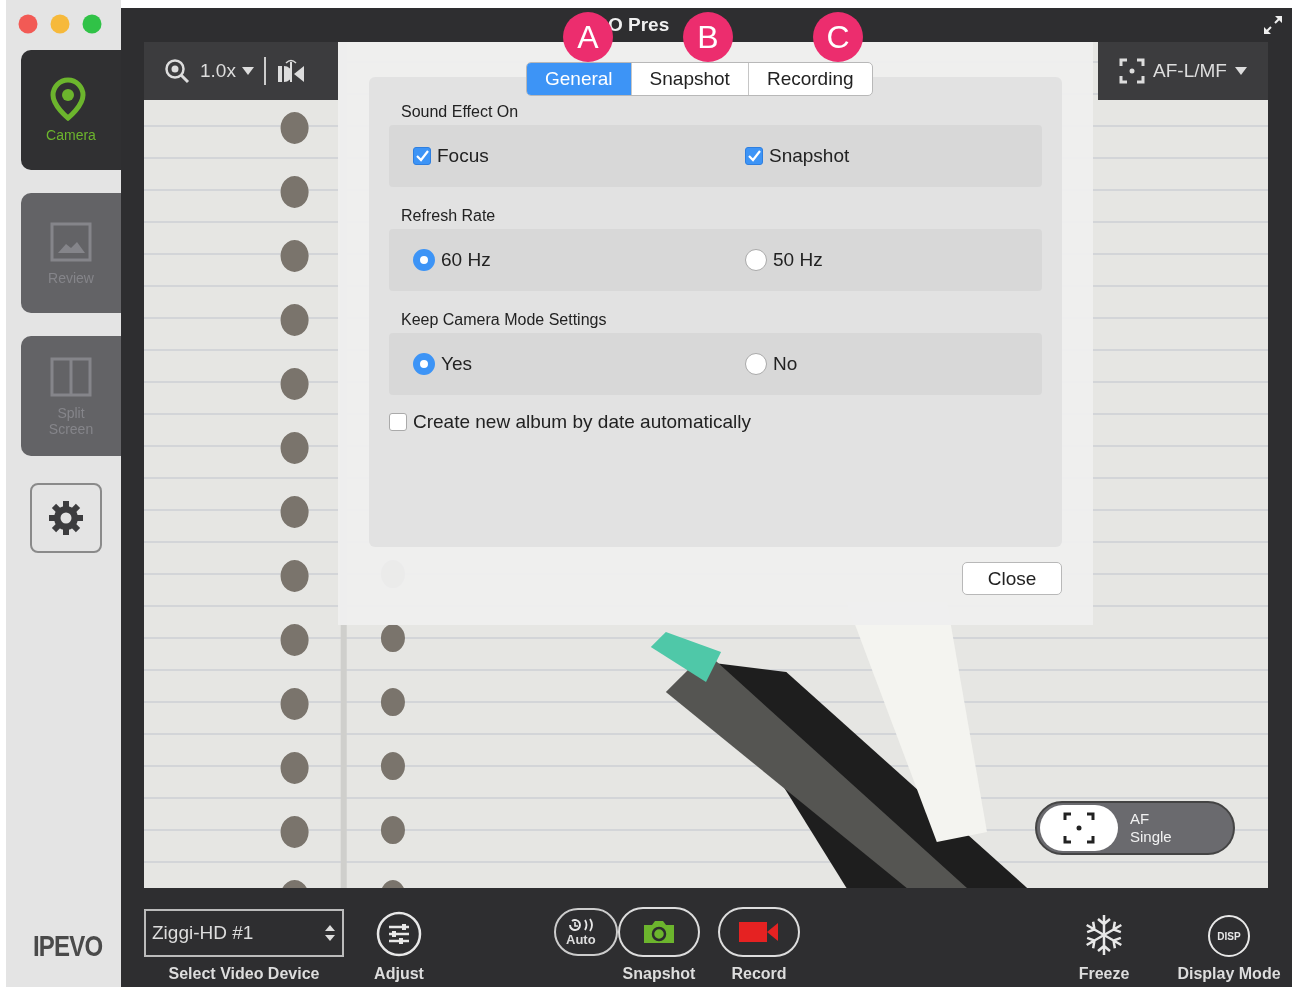  I want to click on toolbar-label: Select Video Device, so click(244, 974).